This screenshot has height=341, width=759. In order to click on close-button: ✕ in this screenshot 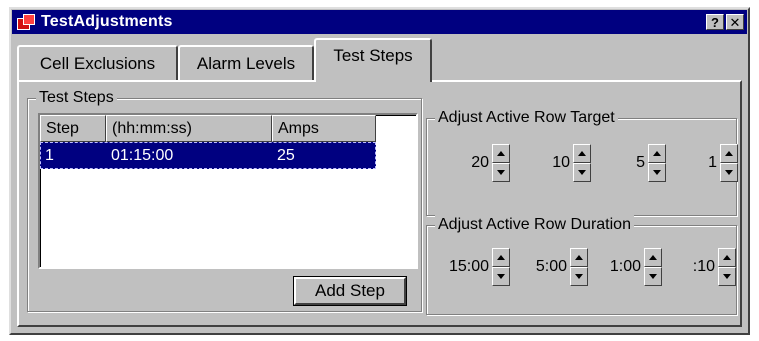, I will do `click(735, 22)`.